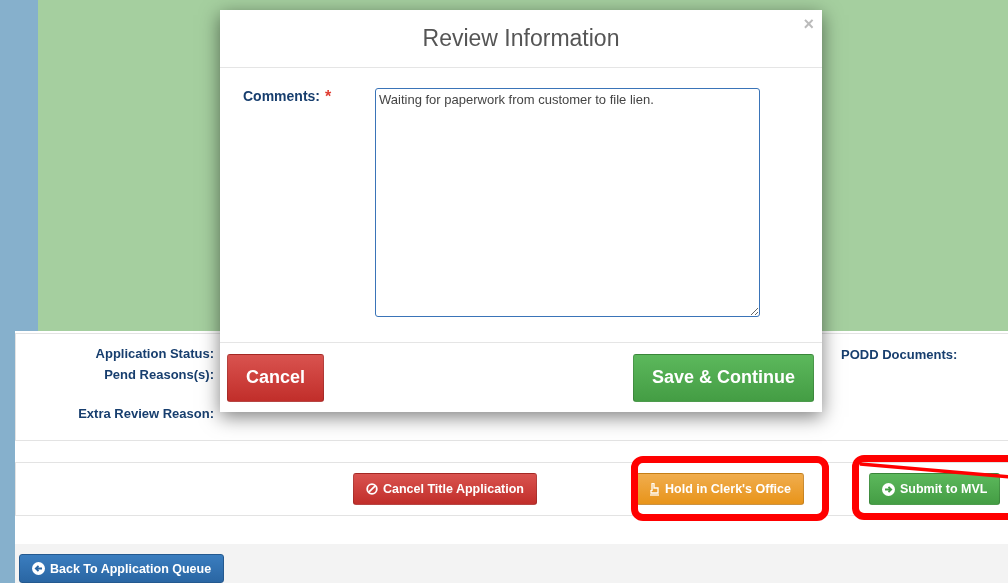  Describe the element at coordinates (934, 489) in the screenshot. I see `action-button: Submit to MVL` at that location.